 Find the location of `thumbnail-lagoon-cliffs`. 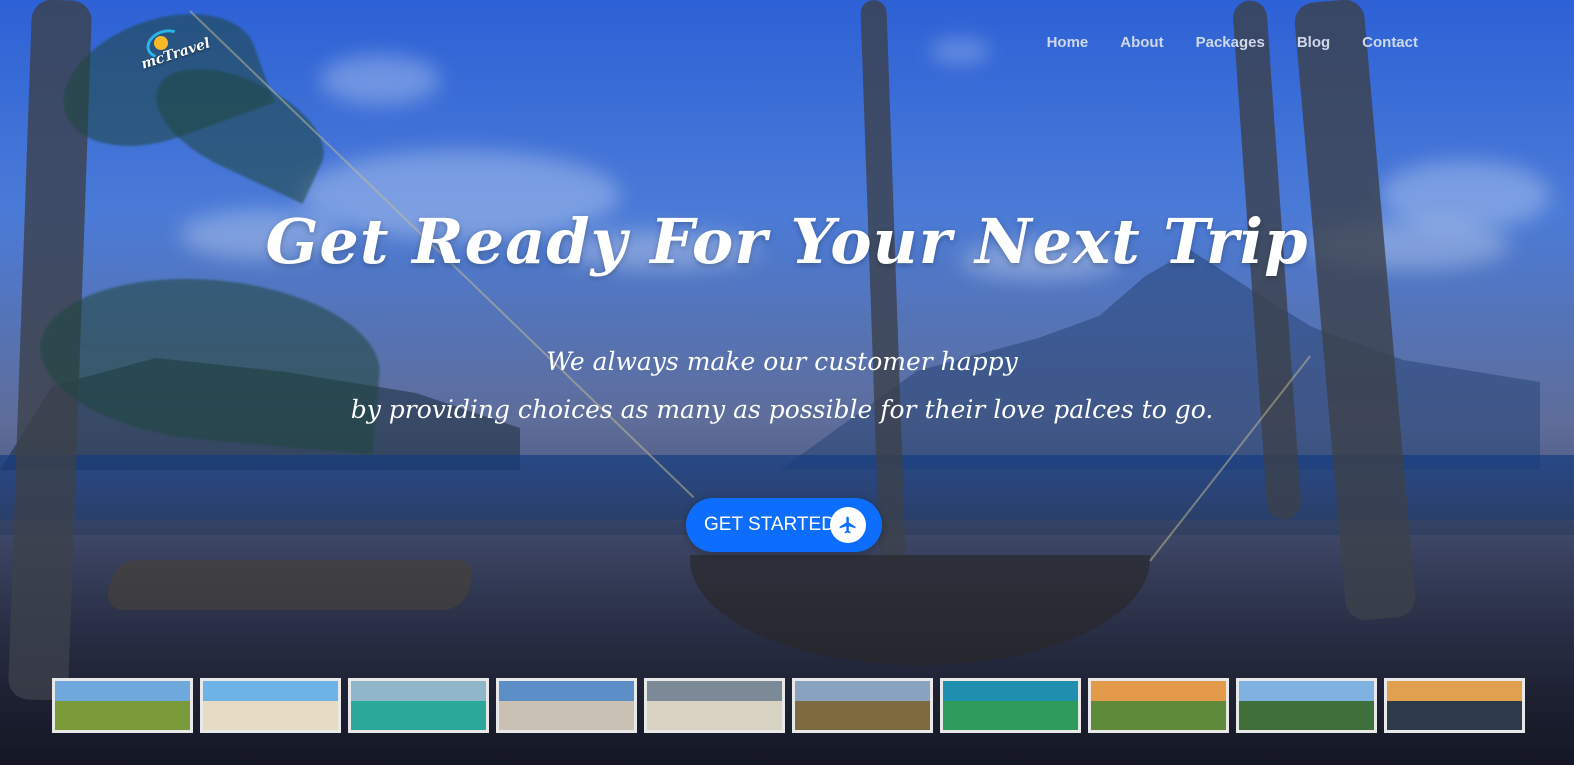

thumbnail-lagoon-cliffs is located at coordinates (418, 705).